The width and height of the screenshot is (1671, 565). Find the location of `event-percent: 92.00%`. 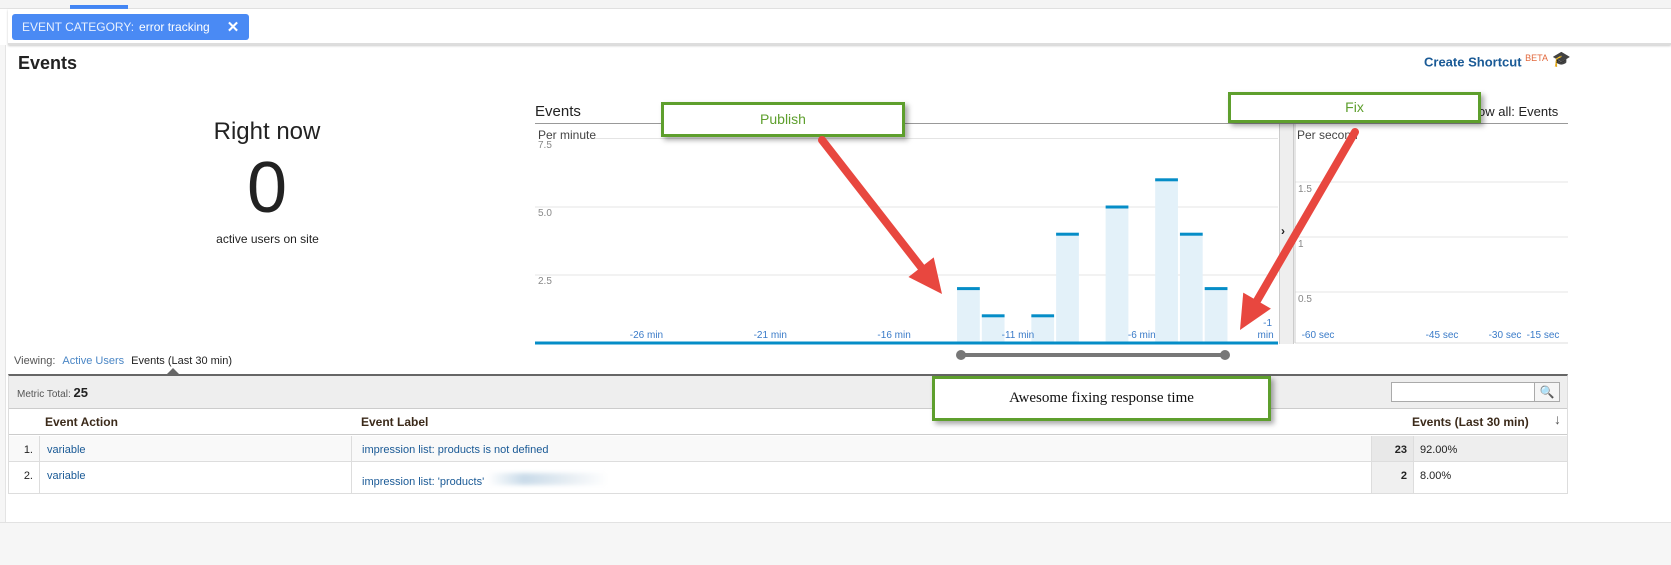

event-percent: 92.00% is located at coordinates (1490, 448).